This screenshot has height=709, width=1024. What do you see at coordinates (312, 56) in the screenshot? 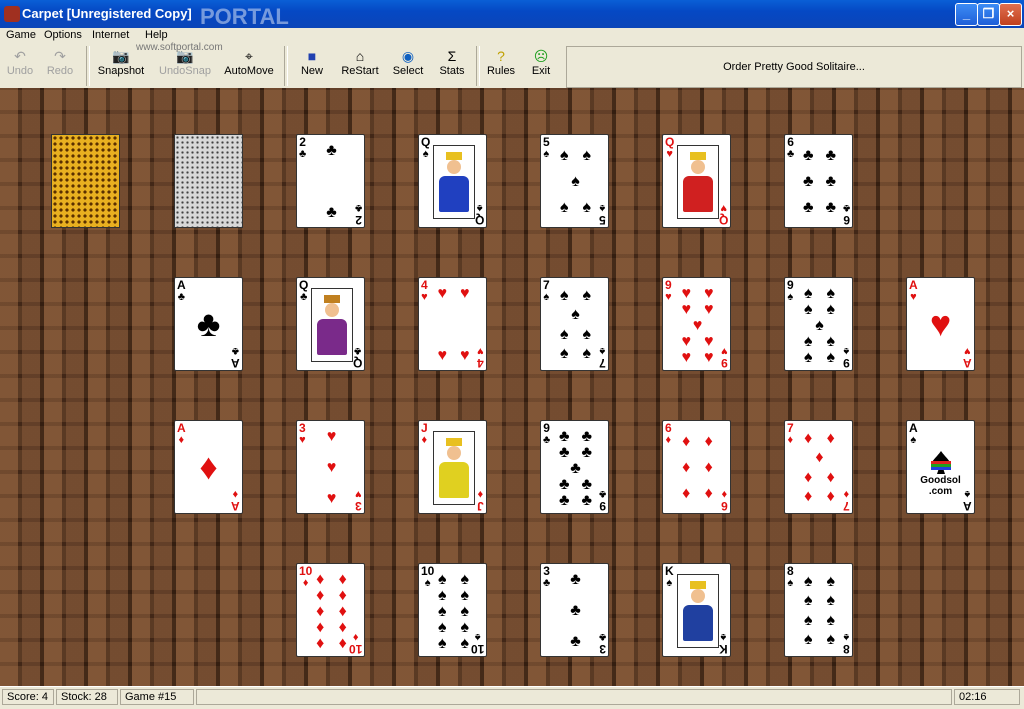
I see `card-deck-icon: ■` at bounding box center [312, 56].